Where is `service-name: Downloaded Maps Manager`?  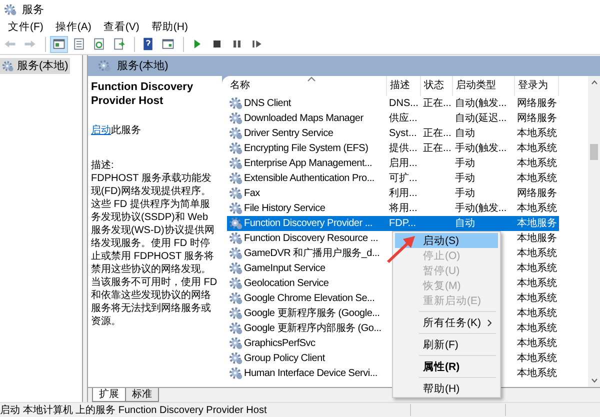 service-name: Downloaded Maps Manager is located at coordinates (304, 118).